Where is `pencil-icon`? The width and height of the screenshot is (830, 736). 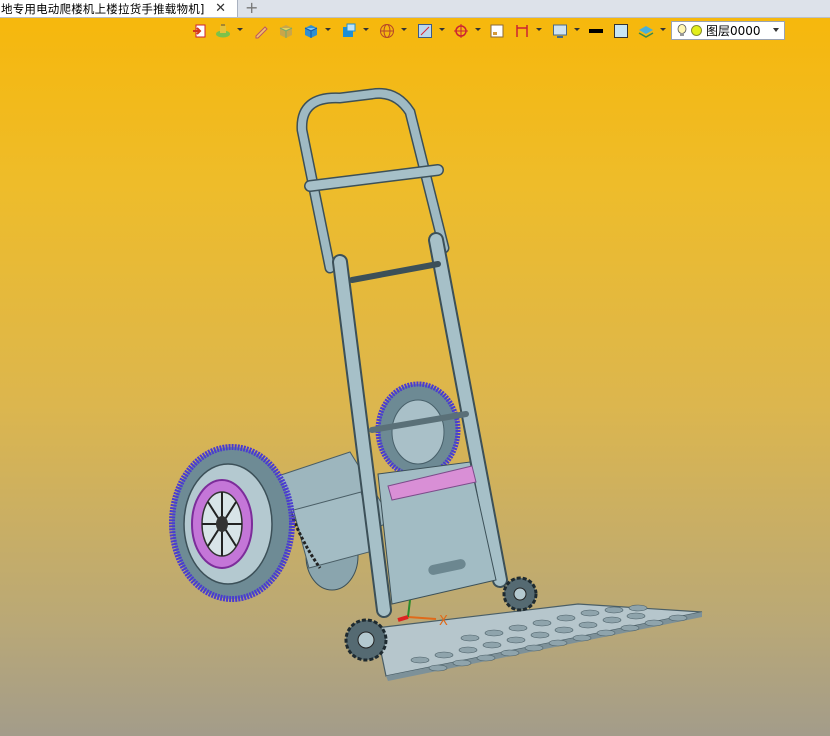
pencil-icon is located at coordinates (261, 31).